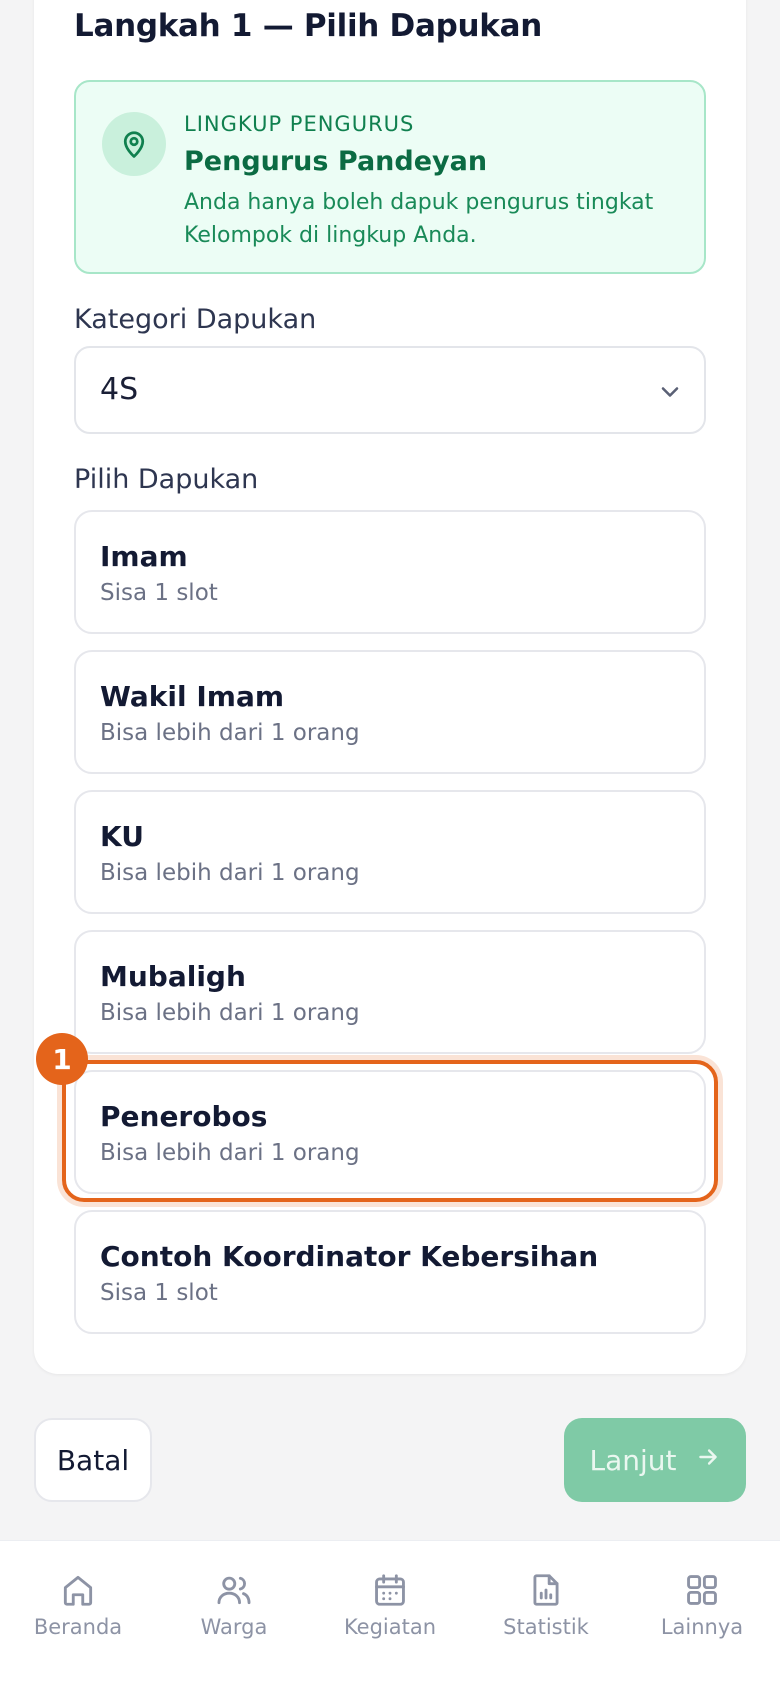  Describe the element at coordinates (708, 1460) in the screenshot. I see `arrow-right-icon` at that location.